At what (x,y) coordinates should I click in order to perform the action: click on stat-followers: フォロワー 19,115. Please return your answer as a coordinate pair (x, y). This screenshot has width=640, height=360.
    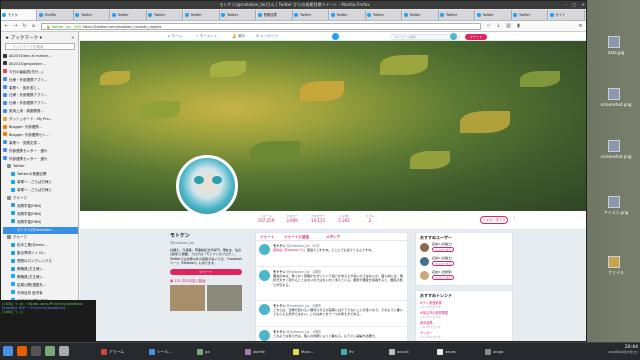
    Looking at the image, I should click on (318, 218).